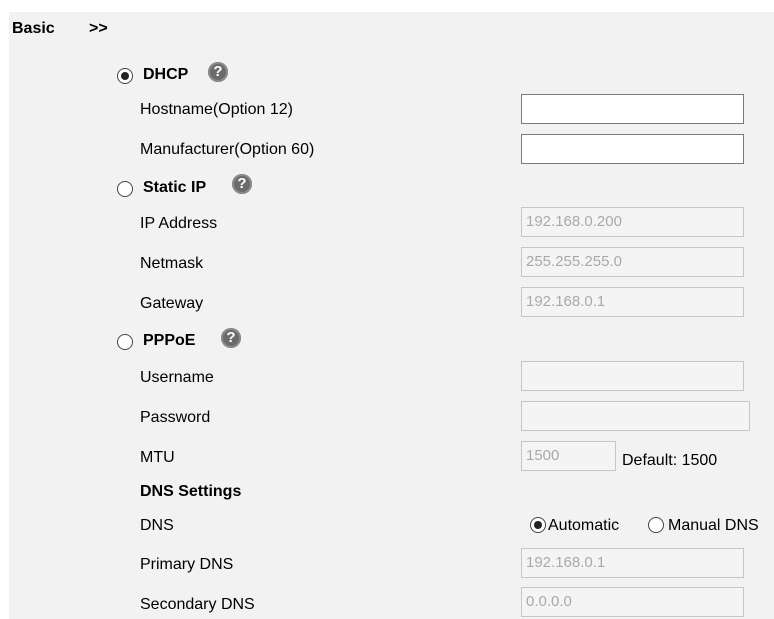 This screenshot has height=619, width=774. I want to click on pppoe-label: PPPoE, so click(169, 340).